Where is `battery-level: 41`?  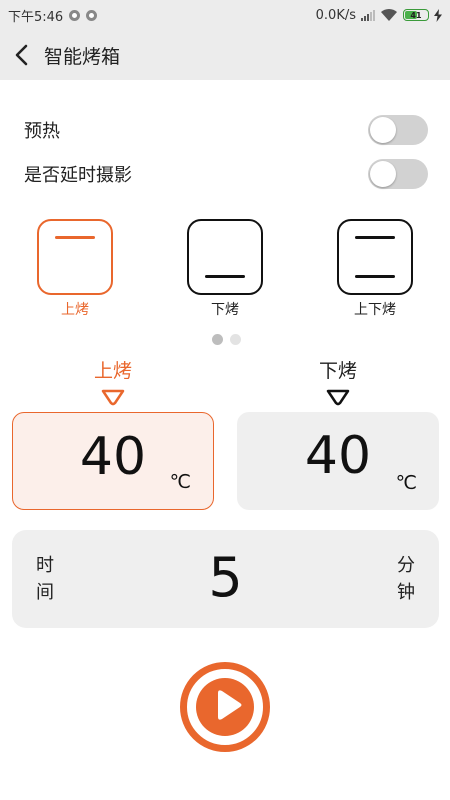 battery-level: 41 is located at coordinates (416, 15).